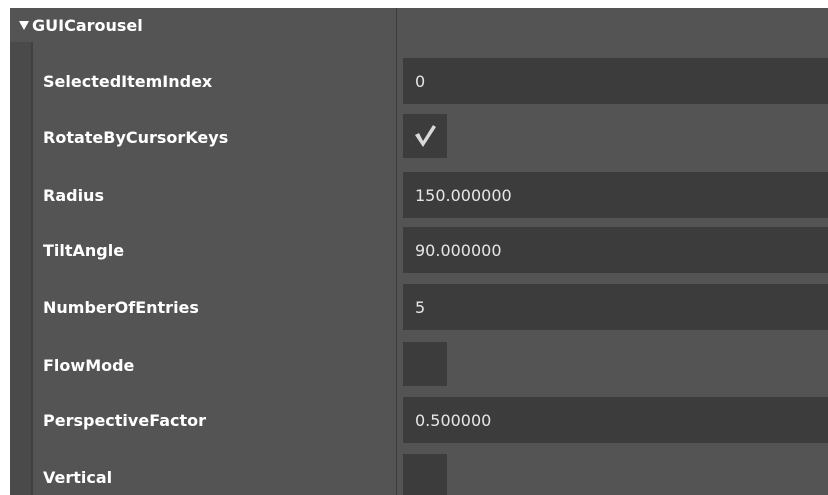  I want to click on property-label: FlowMode, so click(89, 365).